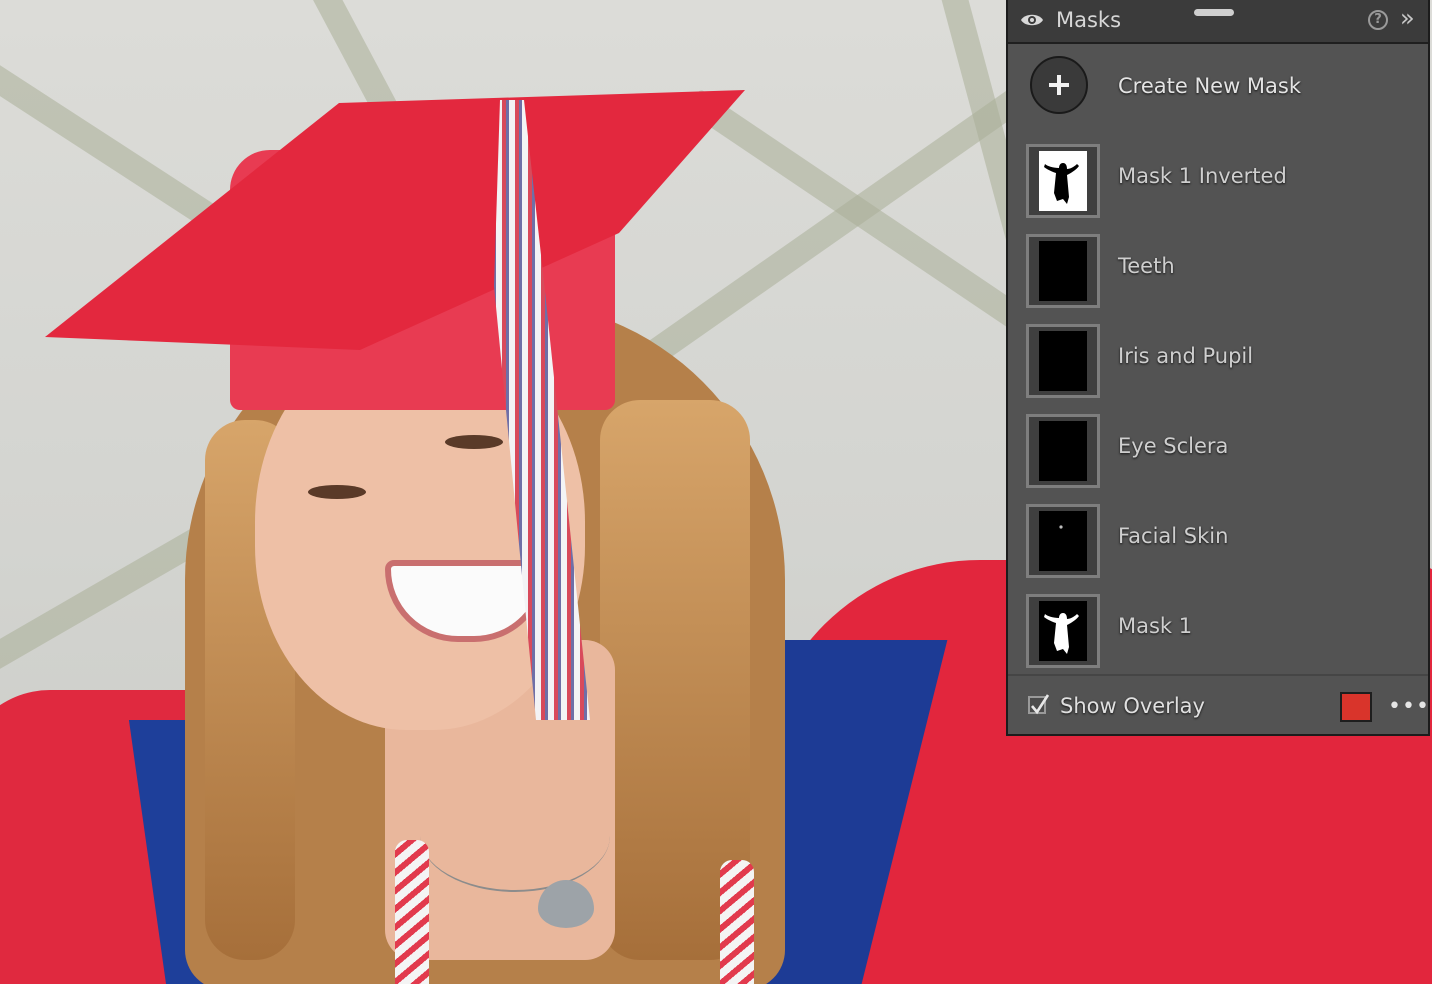 The height and width of the screenshot is (984, 1432). Describe the element at coordinates (474, 442) in the screenshot. I see `eye-right` at that location.